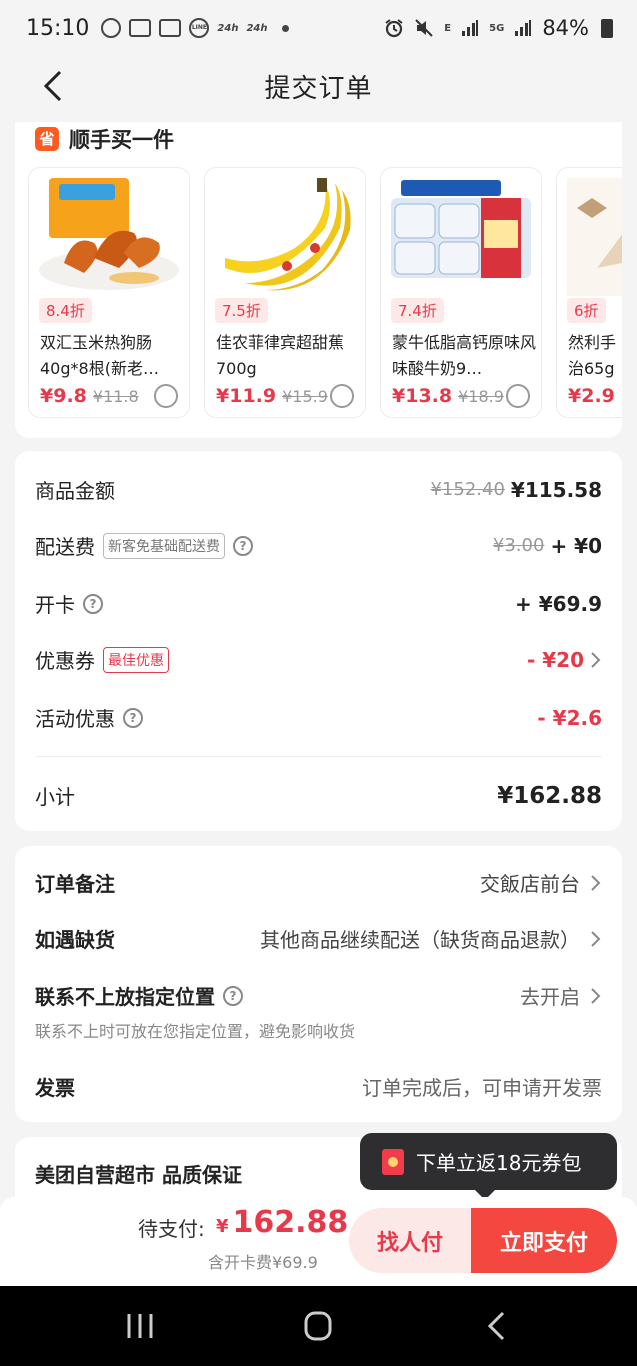 The height and width of the screenshot is (1366, 637). Describe the element at coordinates (556, 489) in the screenshot. I see `goods-amount-value: ¥115.58` at that location.